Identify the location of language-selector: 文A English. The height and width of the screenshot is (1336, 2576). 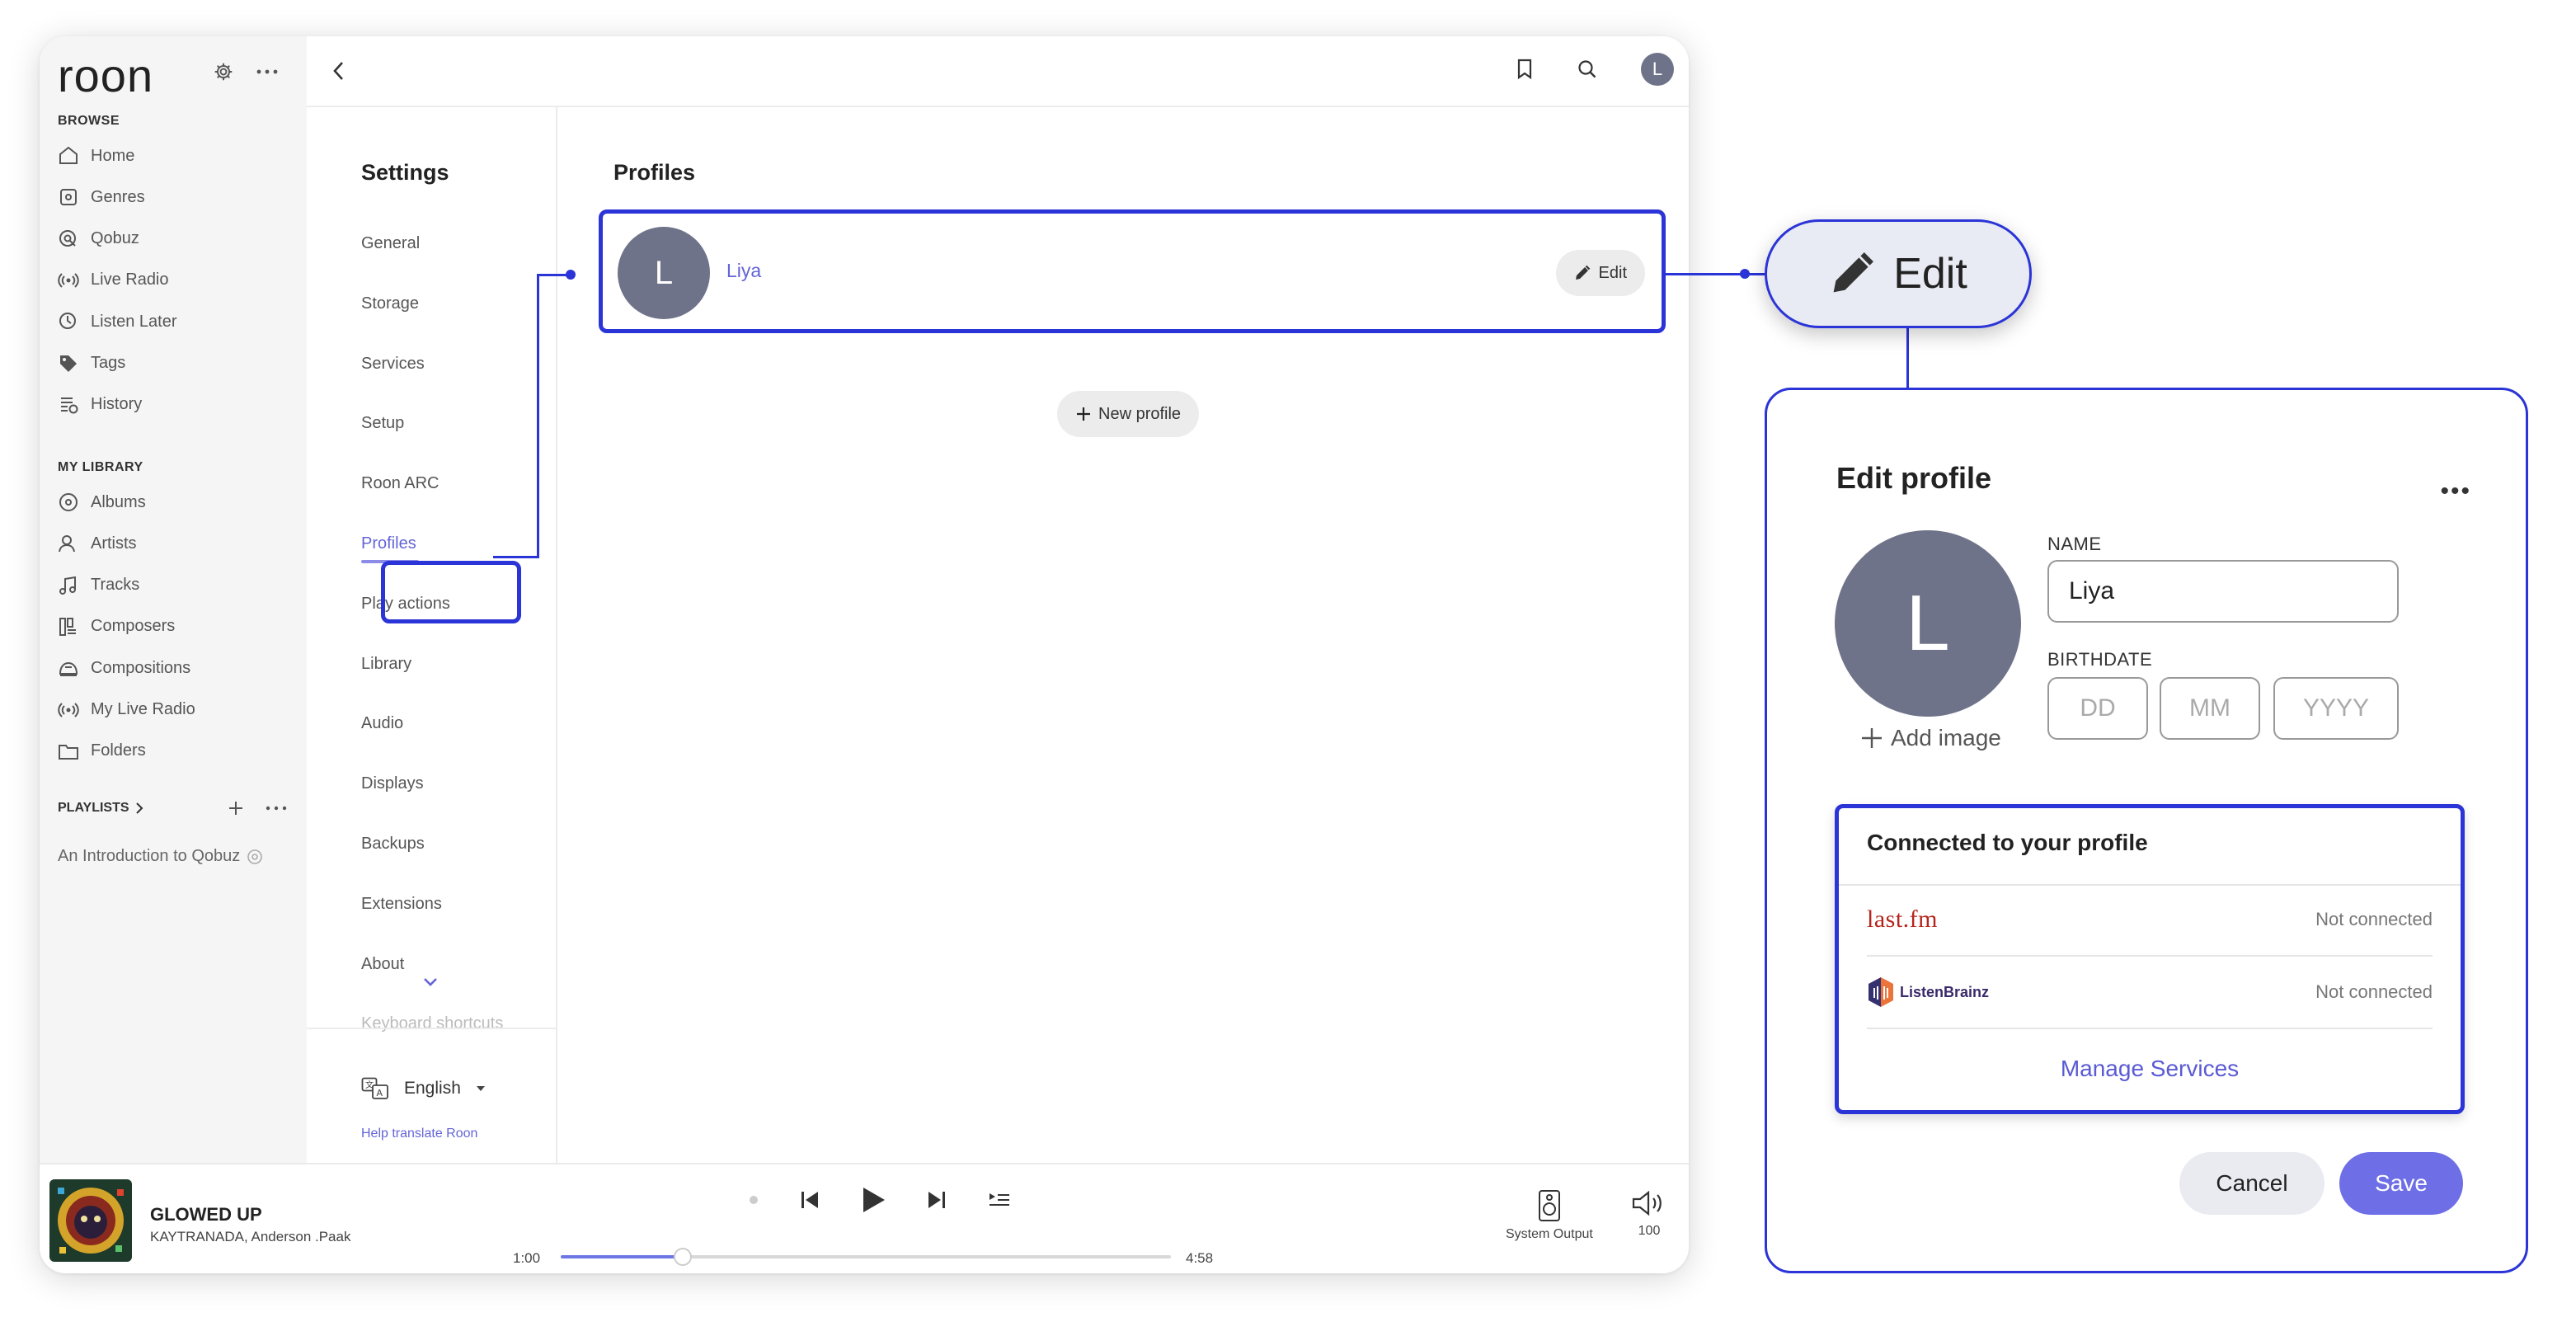
(423, 1088).